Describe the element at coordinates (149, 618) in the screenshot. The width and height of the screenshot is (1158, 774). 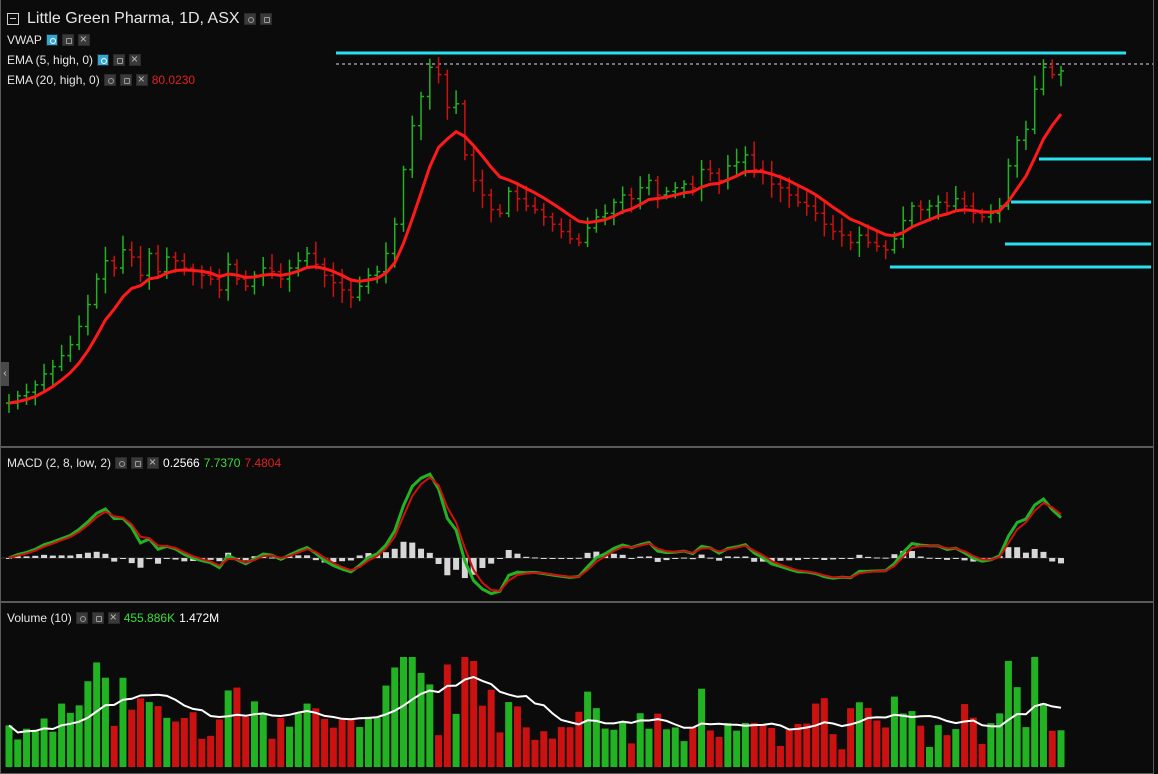
I see `volume-value: 455.886K` at that location.